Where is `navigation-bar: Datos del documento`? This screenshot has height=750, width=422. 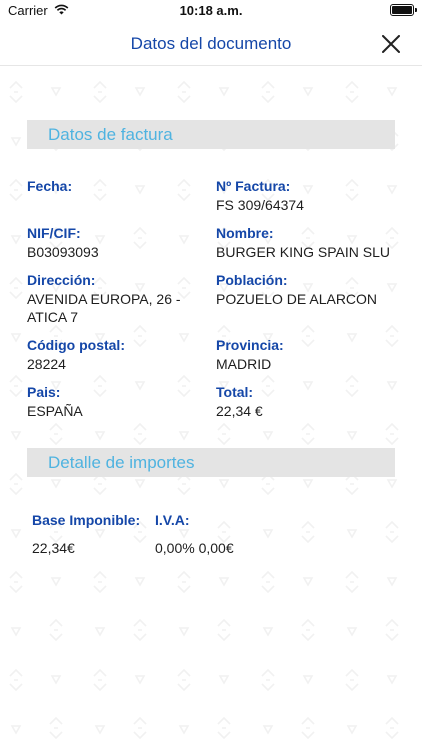
navigation-bar: Datos del documento is located at coordinates (211, 44).